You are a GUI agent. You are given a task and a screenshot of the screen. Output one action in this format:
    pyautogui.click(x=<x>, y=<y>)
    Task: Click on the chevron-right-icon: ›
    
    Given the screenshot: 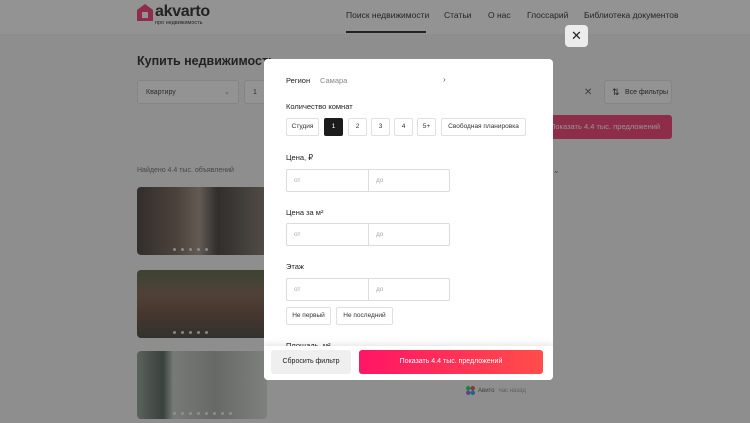 What is the action you would take?
    pyautogui.click(x=444, y=79)
    